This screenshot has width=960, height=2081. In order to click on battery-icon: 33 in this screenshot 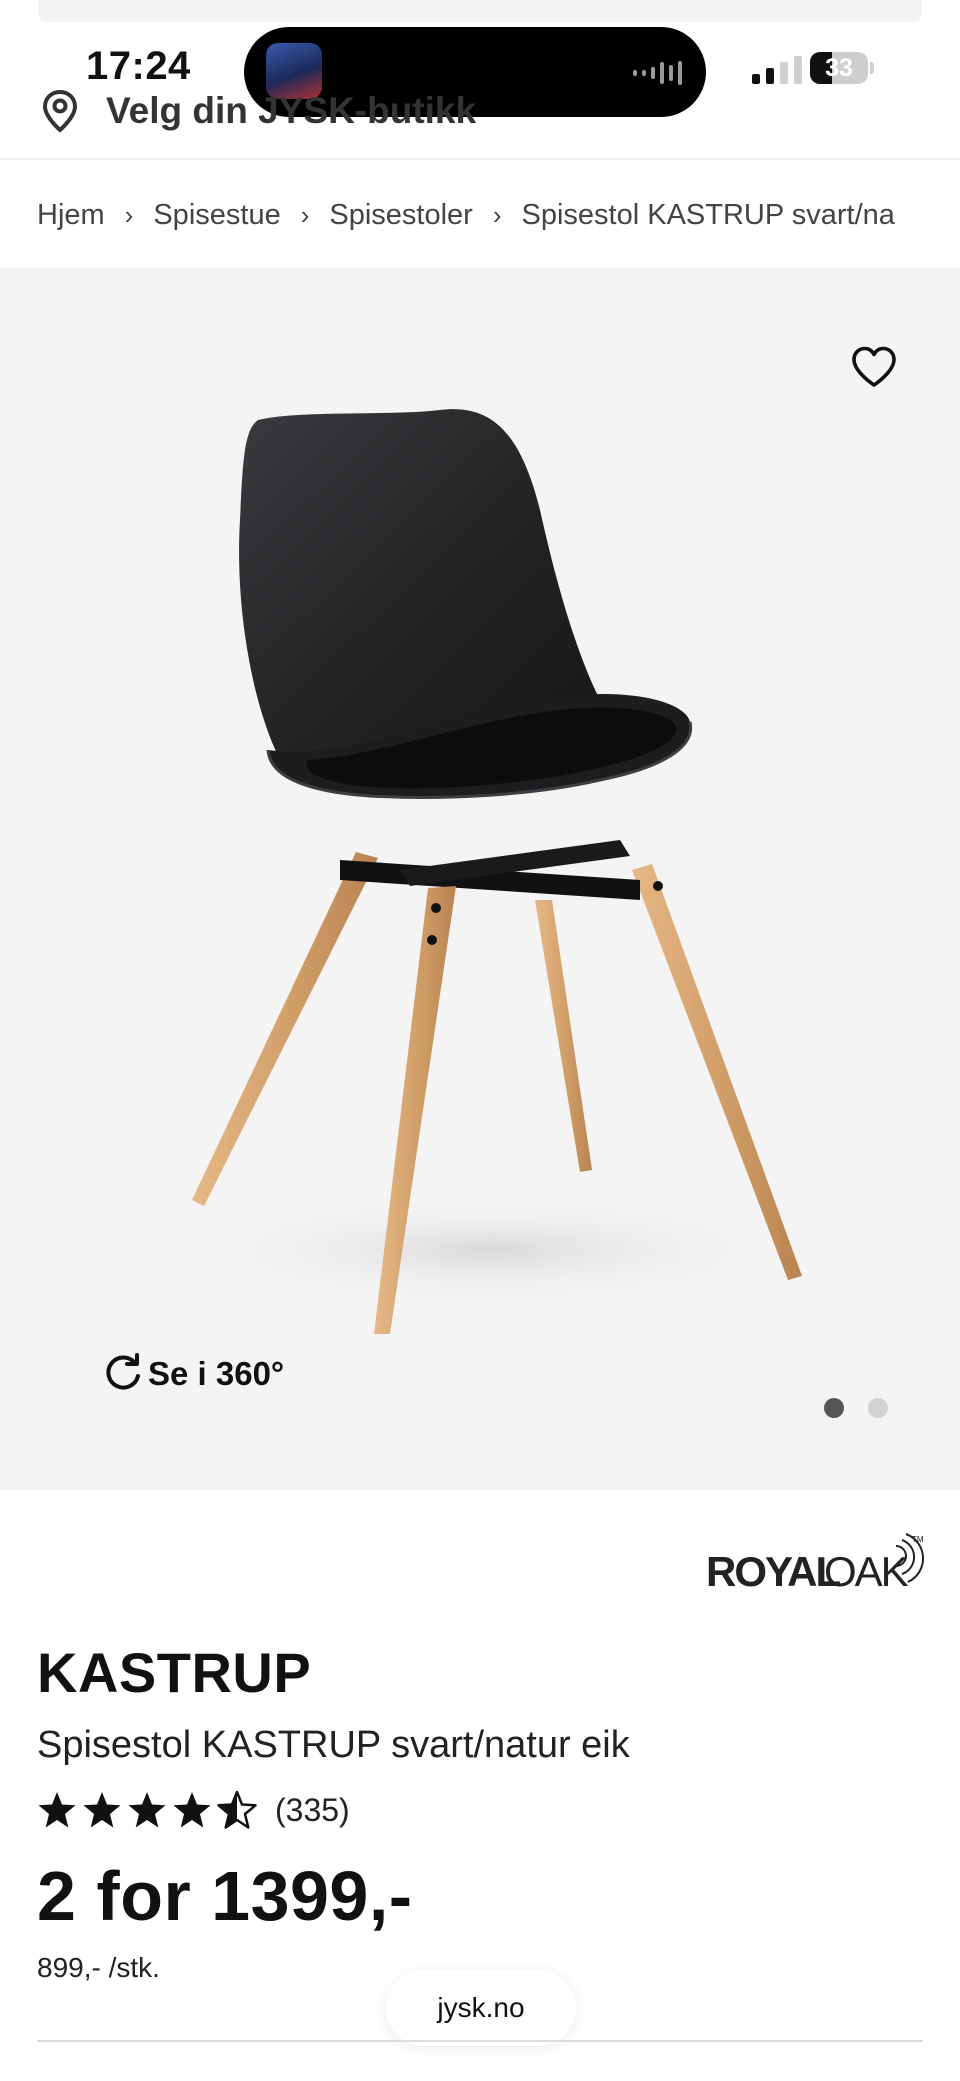, I will do `click(839, 68)`.